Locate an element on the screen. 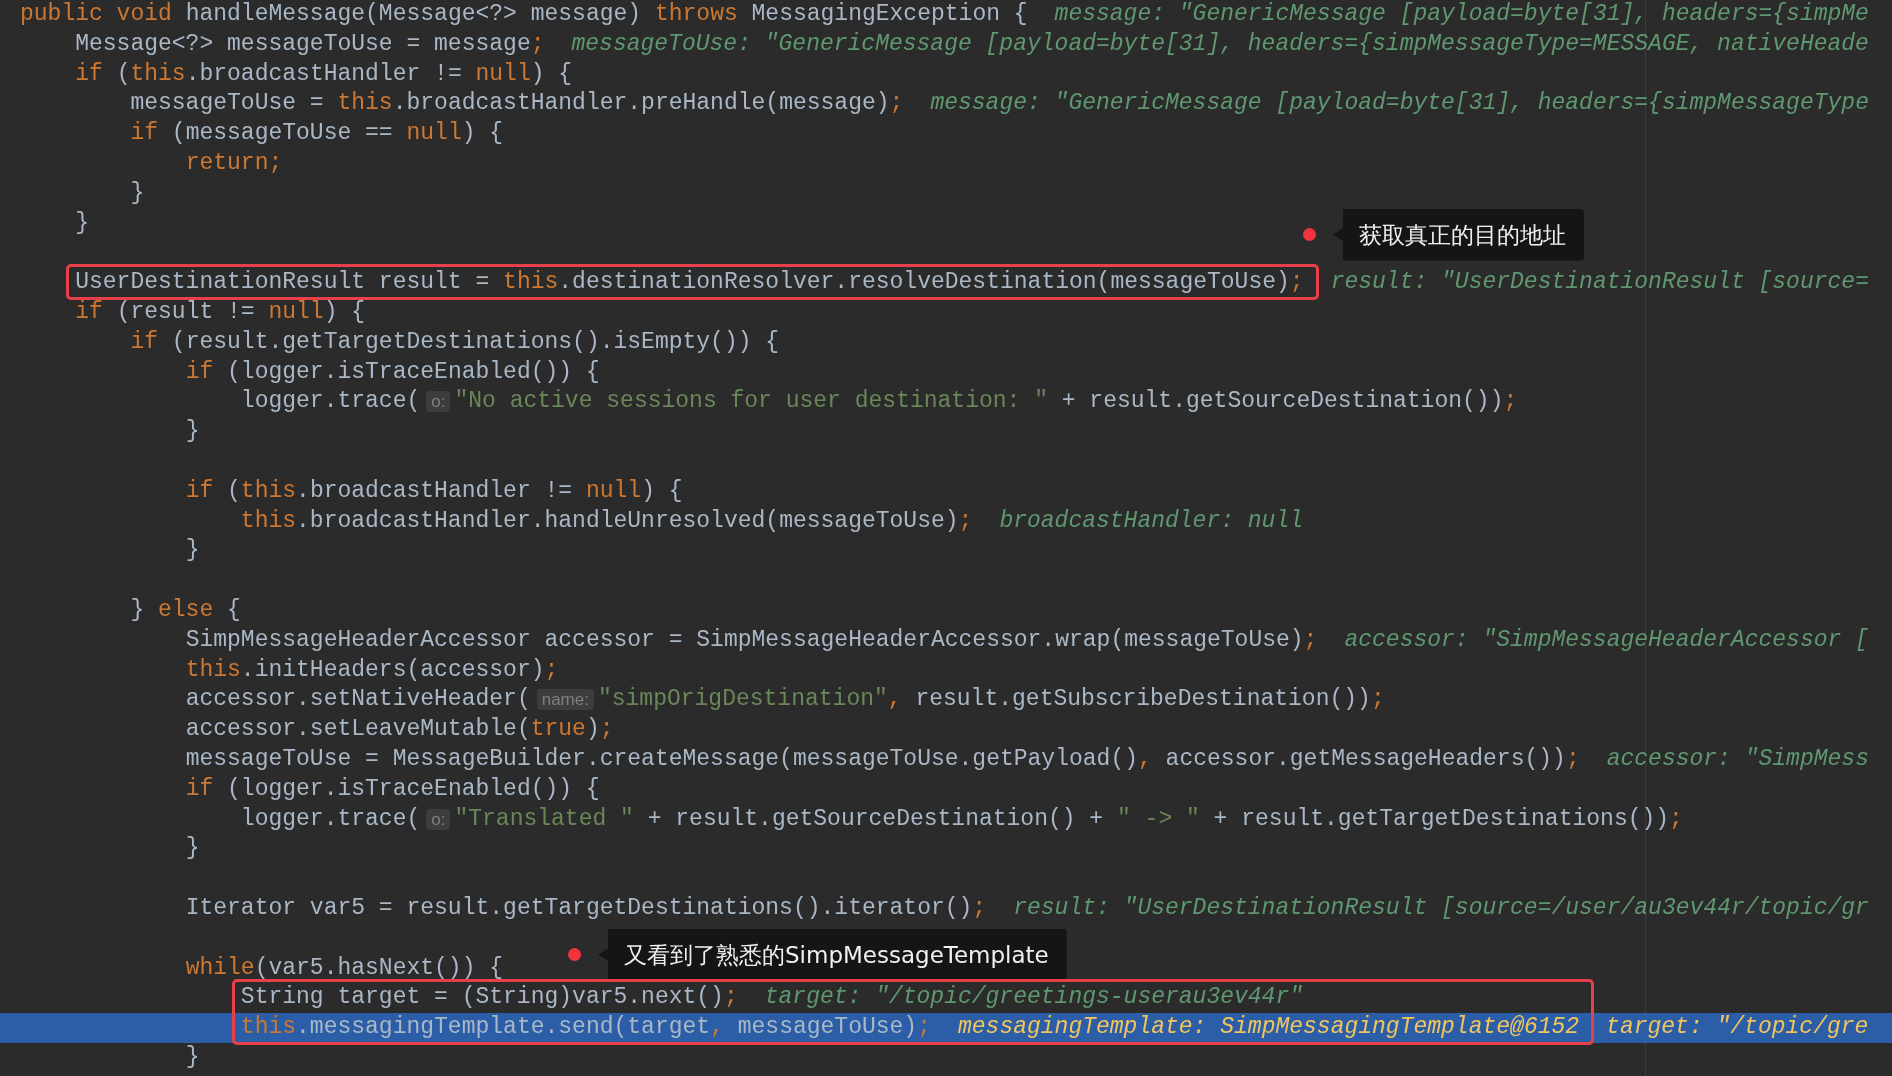 The height and width of the screenshot is (1076, 1892). debug-value-hint: accessor: "SimpMessageHeaderAccessor [ is located at coordinates (1606, 639).